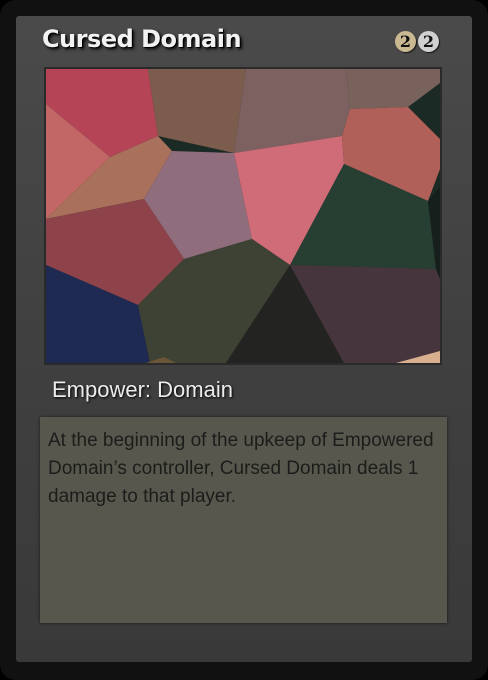  I want to click on type-line: Empower: Domain, so click(142, 389).